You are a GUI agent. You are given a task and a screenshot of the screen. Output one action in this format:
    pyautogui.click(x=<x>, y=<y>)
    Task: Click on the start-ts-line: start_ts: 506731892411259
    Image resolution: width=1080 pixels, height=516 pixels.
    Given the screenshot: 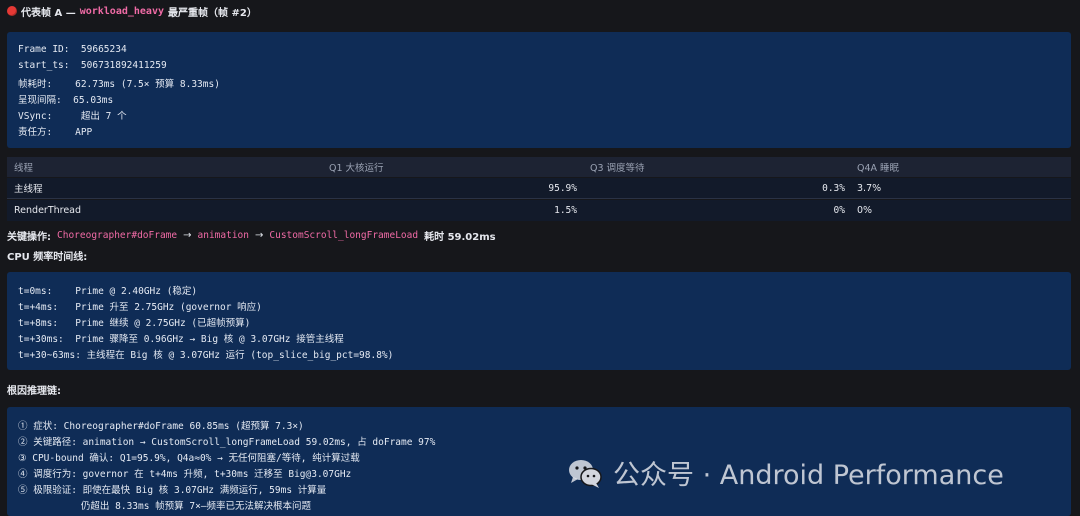 What is the action you would take?
    pyautogui.click(x=92, y=65)
    